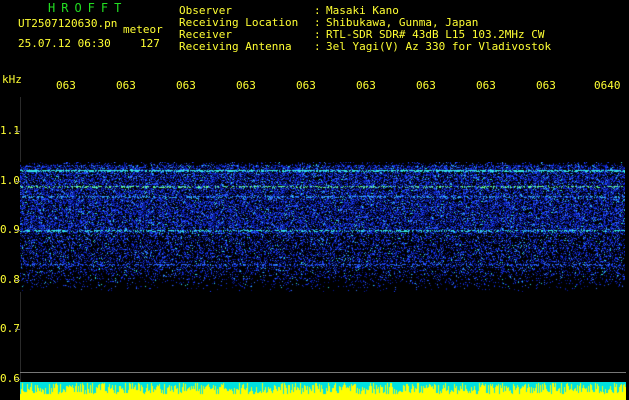 The height and width of the screenshot is (400, 629). What do you see at coordinates (12, 79) in the screenshot?
I see `frequency-unit-label: kHz` at bounding box center [12, 79].